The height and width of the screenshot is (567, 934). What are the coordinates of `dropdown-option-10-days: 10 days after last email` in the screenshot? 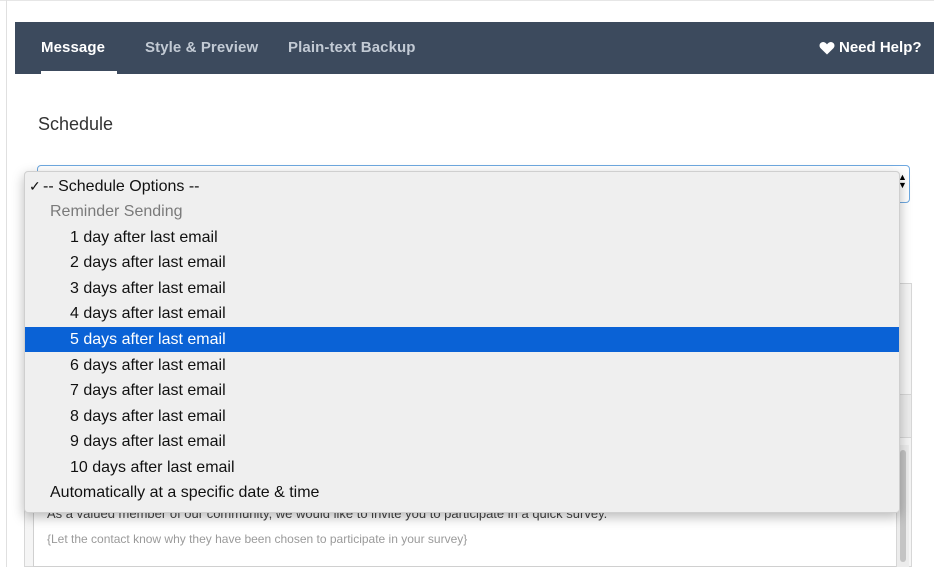 It's located at (462, 467).